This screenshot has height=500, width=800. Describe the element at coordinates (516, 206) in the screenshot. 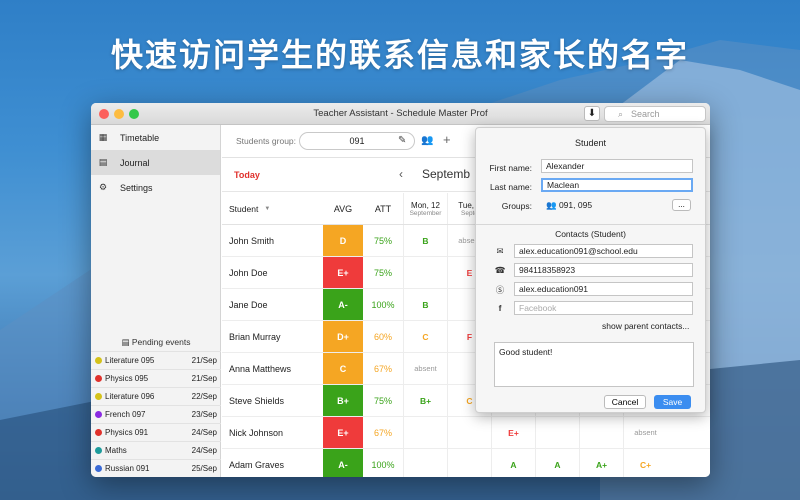

I see `groups-label: Groups:` at that location.